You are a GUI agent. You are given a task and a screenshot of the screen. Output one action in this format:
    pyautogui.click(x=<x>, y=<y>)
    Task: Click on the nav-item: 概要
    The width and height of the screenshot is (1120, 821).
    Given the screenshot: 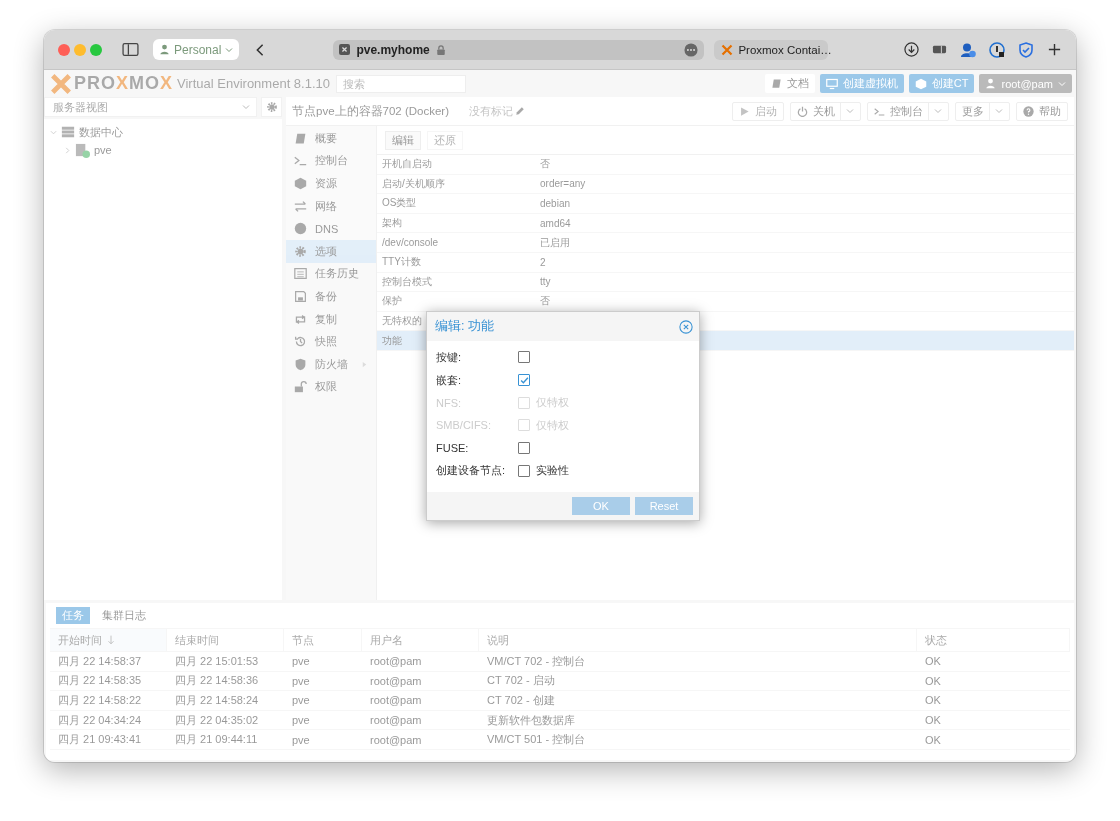 What is the action you would take?
    pyautogui.click(x=331, y=138)
    